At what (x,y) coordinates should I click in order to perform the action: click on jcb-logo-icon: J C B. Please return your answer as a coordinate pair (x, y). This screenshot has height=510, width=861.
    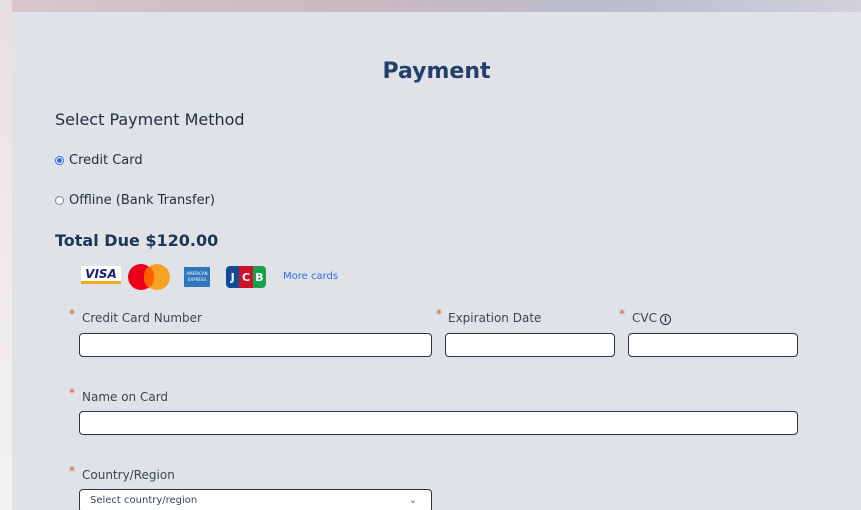
    Looking at the image, I should click on (246, 277).